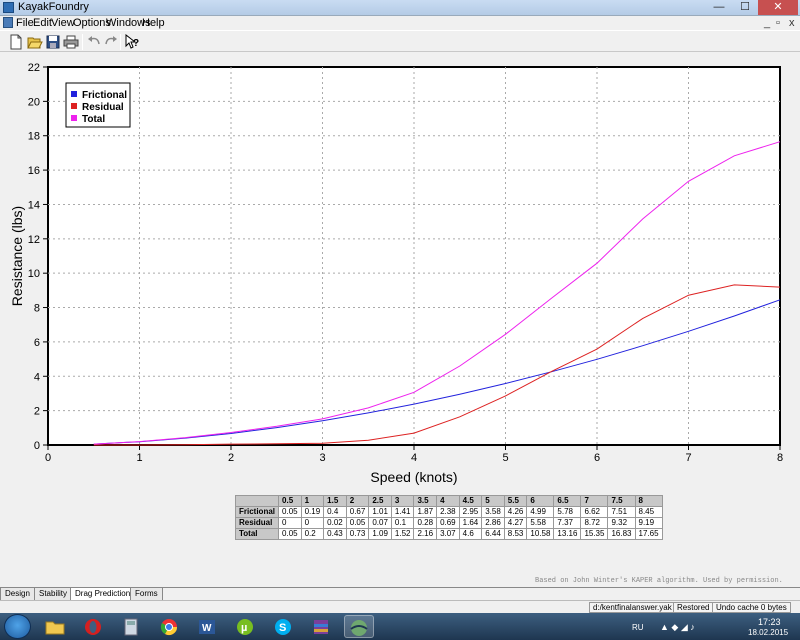 This screenshot has width=800, height=640. What do you see at coordinates (400, 41) in the screenshot?
I see `toolbar: ?` at bounding box center [400, 41].